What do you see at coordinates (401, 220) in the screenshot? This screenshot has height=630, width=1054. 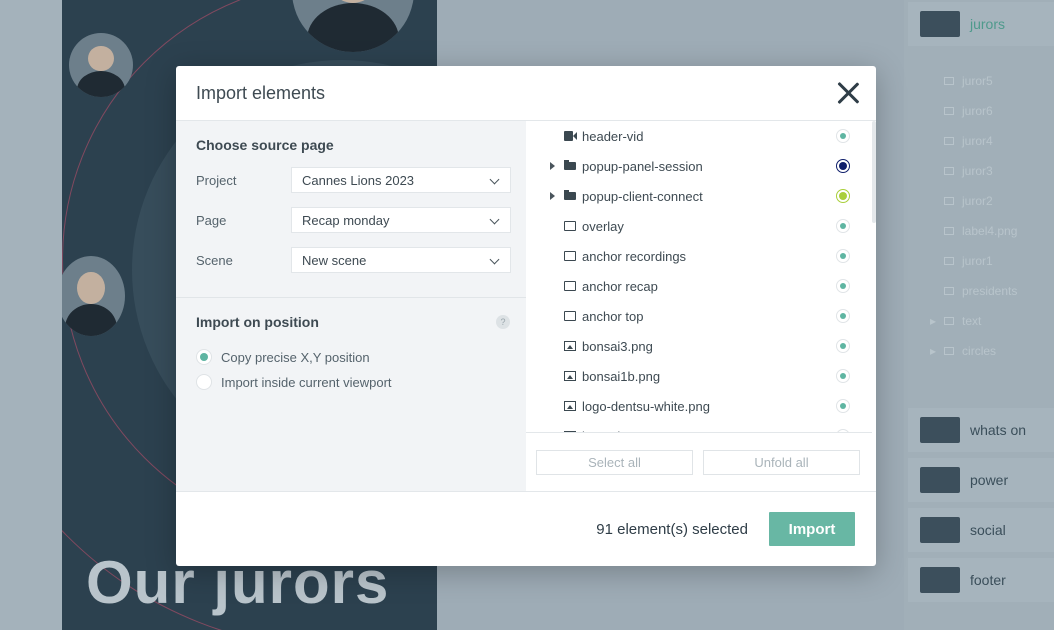 I see `page-select: Recap monday` at bounding box center [401, 220].